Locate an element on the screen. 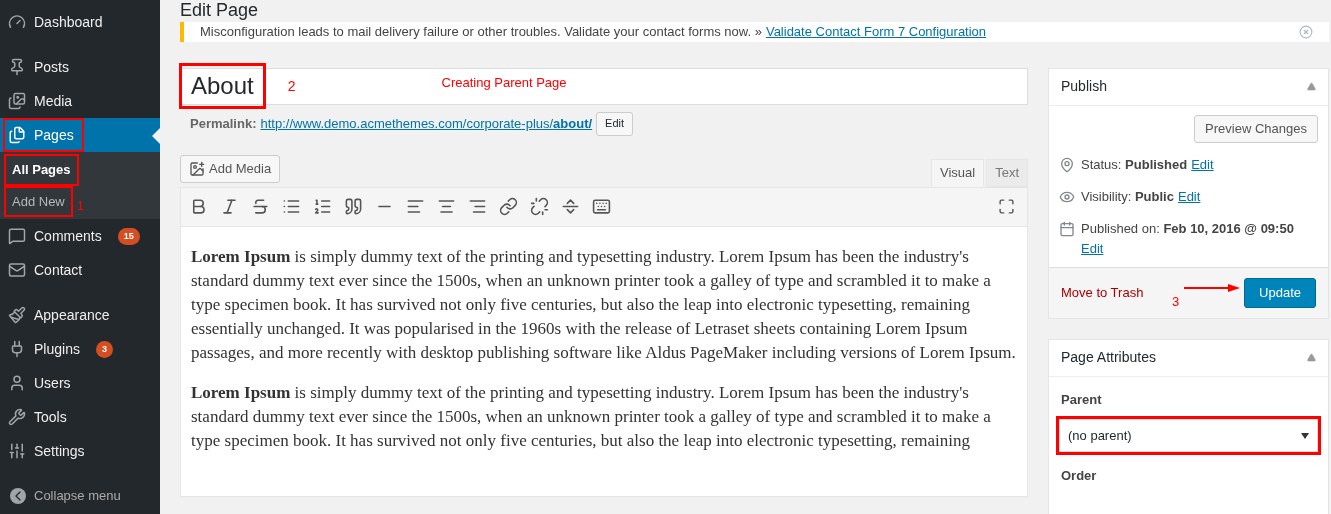 Image resolution: width=1331 pixels, height=514 pixels. menu-label: Plugins is located at coordinates (57, 349).